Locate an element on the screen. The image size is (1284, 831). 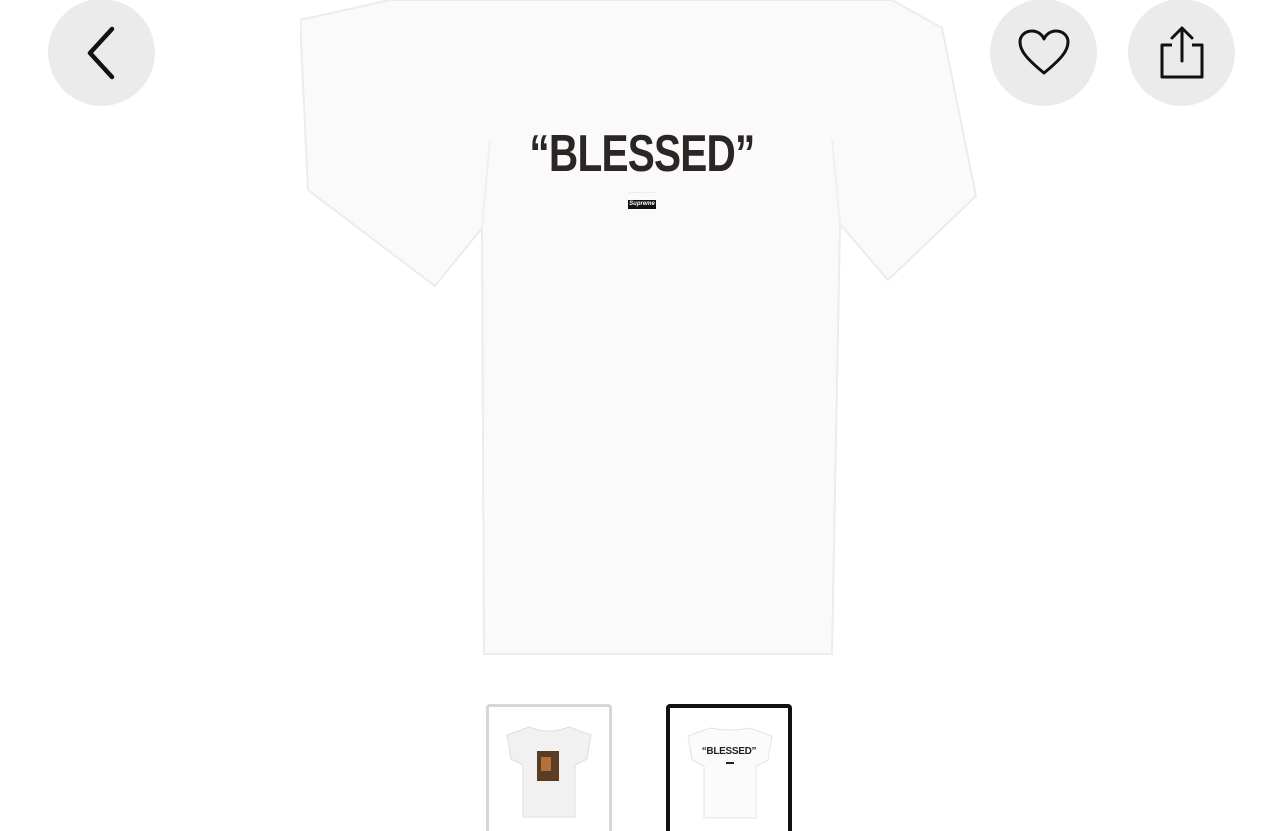
share-button is located at coordinates (1181, 53).